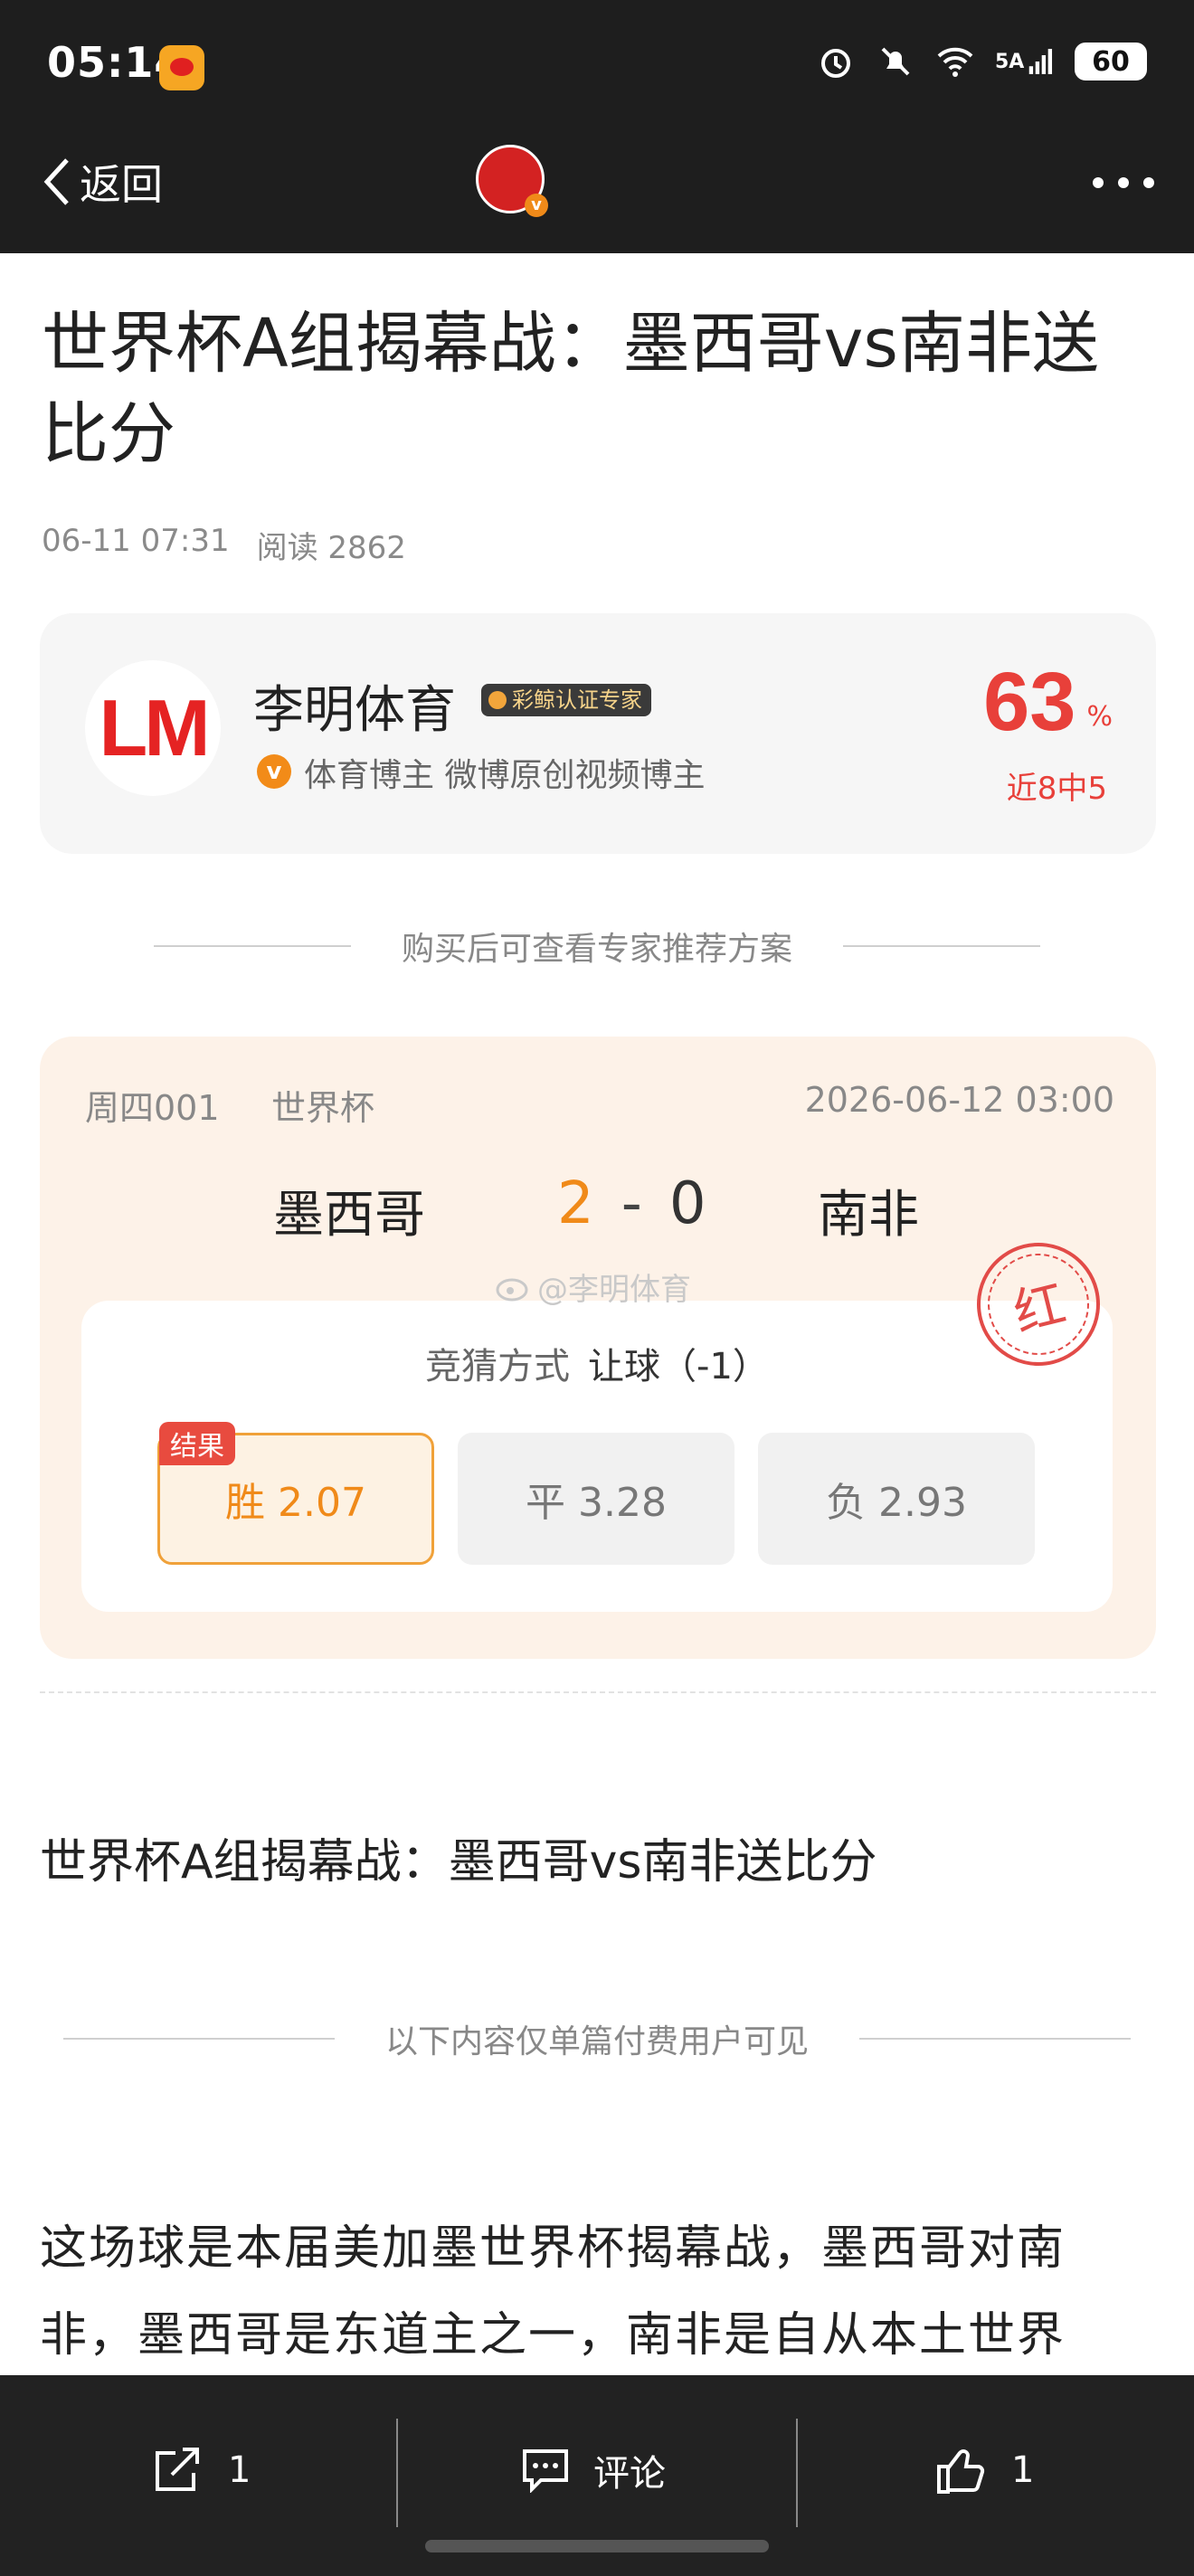 The image size is (1194, 2576). What do you see at coordinates (536, 206) in the screenshot?
I see `verified-badge-icon: v` at bounding box center [536, 206].